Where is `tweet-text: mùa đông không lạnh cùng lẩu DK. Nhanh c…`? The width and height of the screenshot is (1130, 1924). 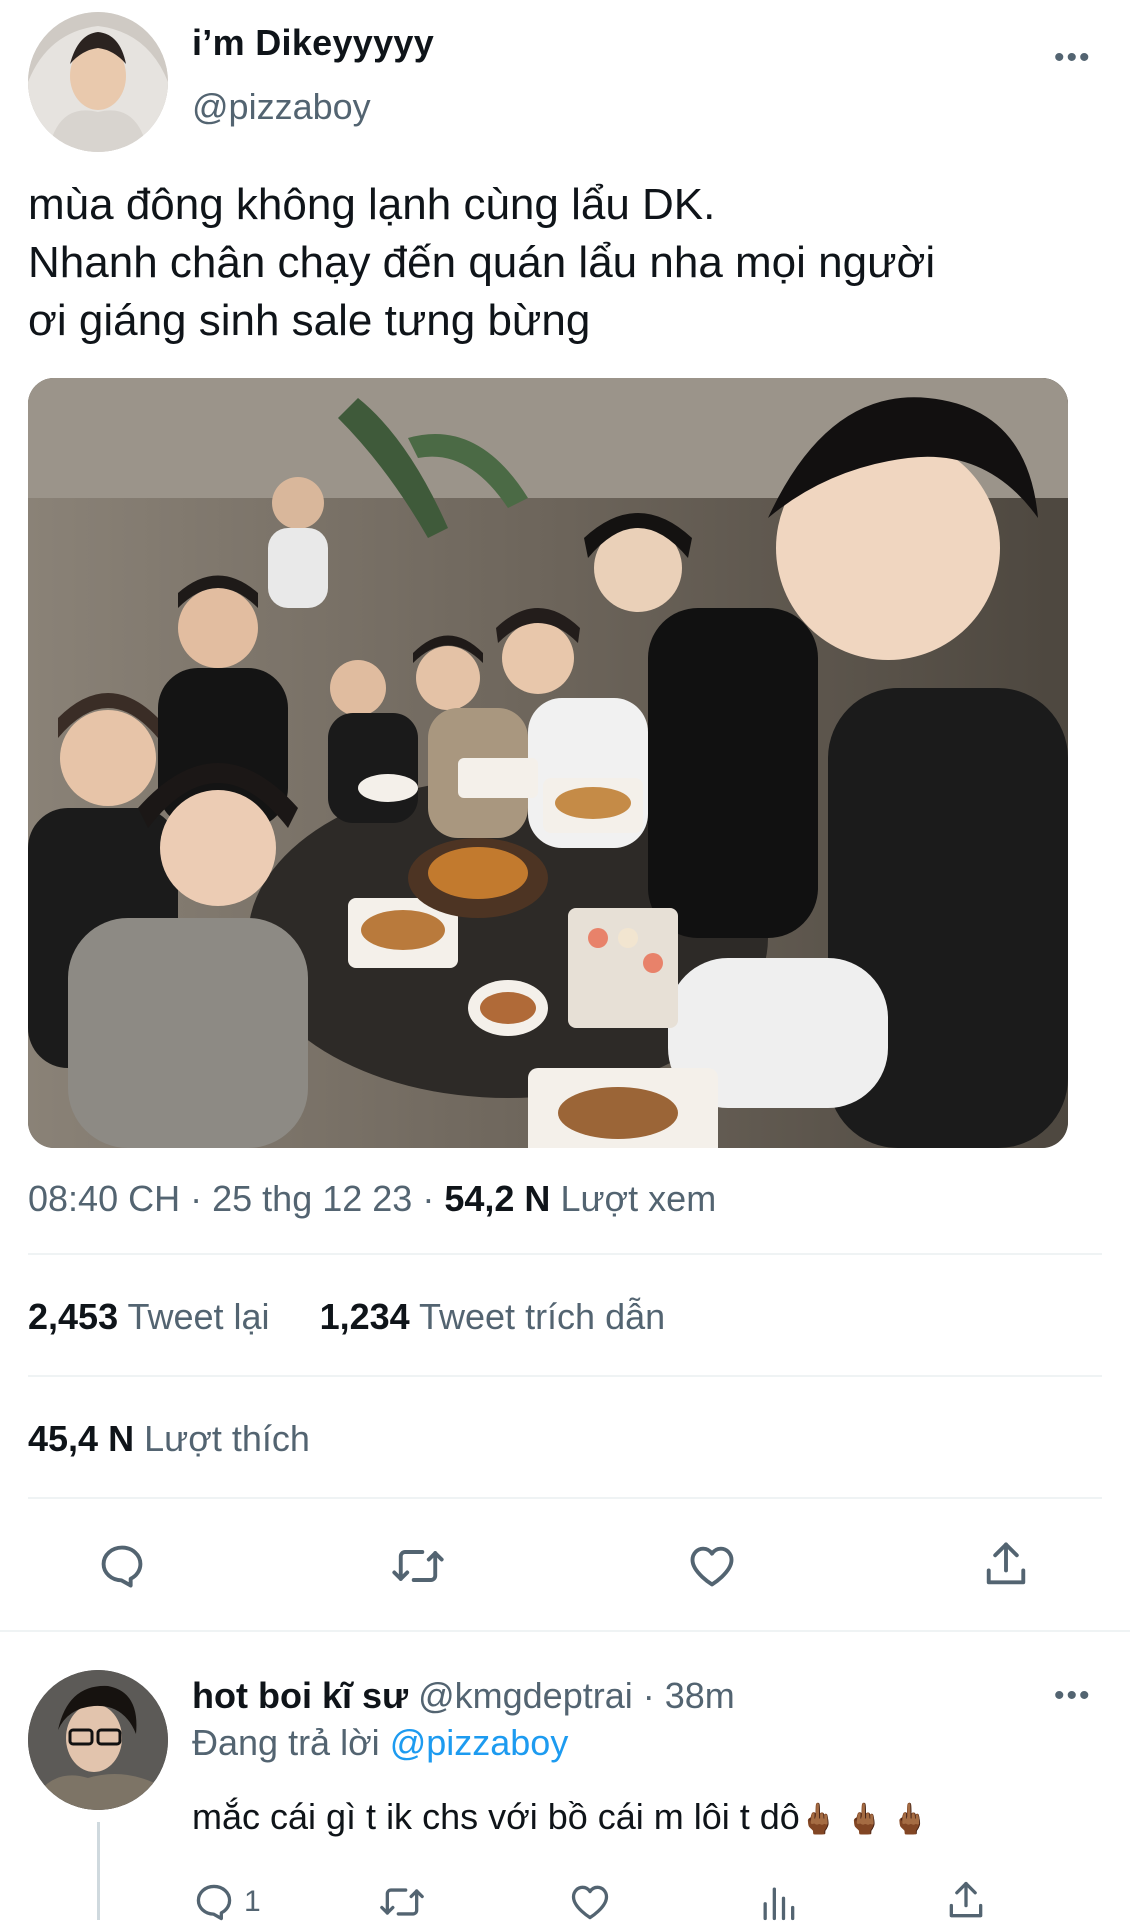 tweet-text: mùa đông không lạnh cùng lẩu DK. Nhanh c… is located at coordinates (481, 263).